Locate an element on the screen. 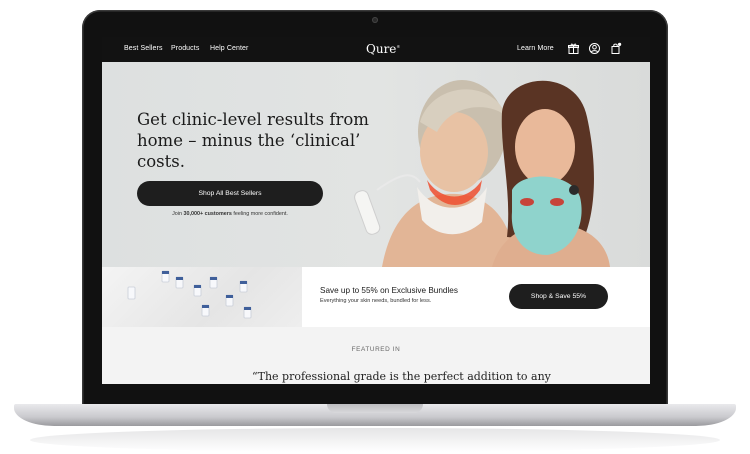 Image resolution: width=750 pixels, height=454 pixels. laptop-reflection is located at coordinates (375, 440).